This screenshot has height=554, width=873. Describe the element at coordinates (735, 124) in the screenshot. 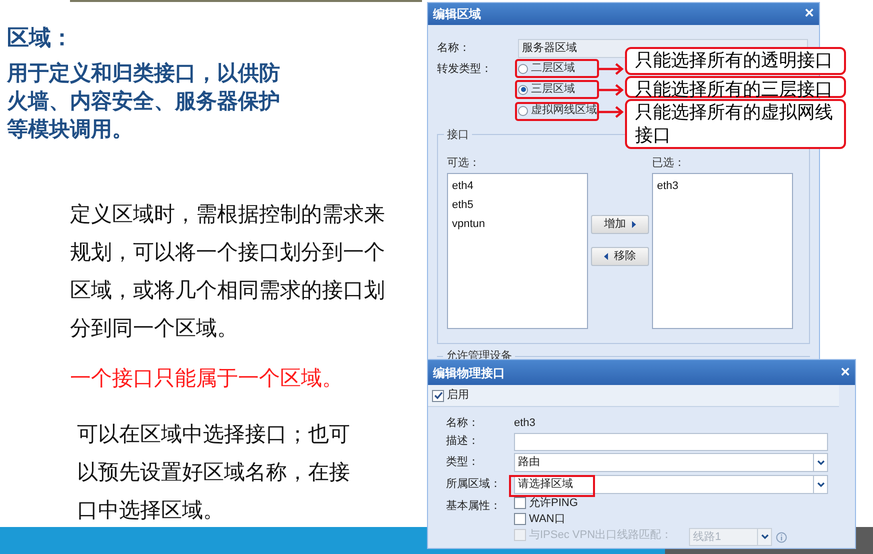

I see `callout-tooltip: 只能选择所有的虚拟网线接口` at that location.